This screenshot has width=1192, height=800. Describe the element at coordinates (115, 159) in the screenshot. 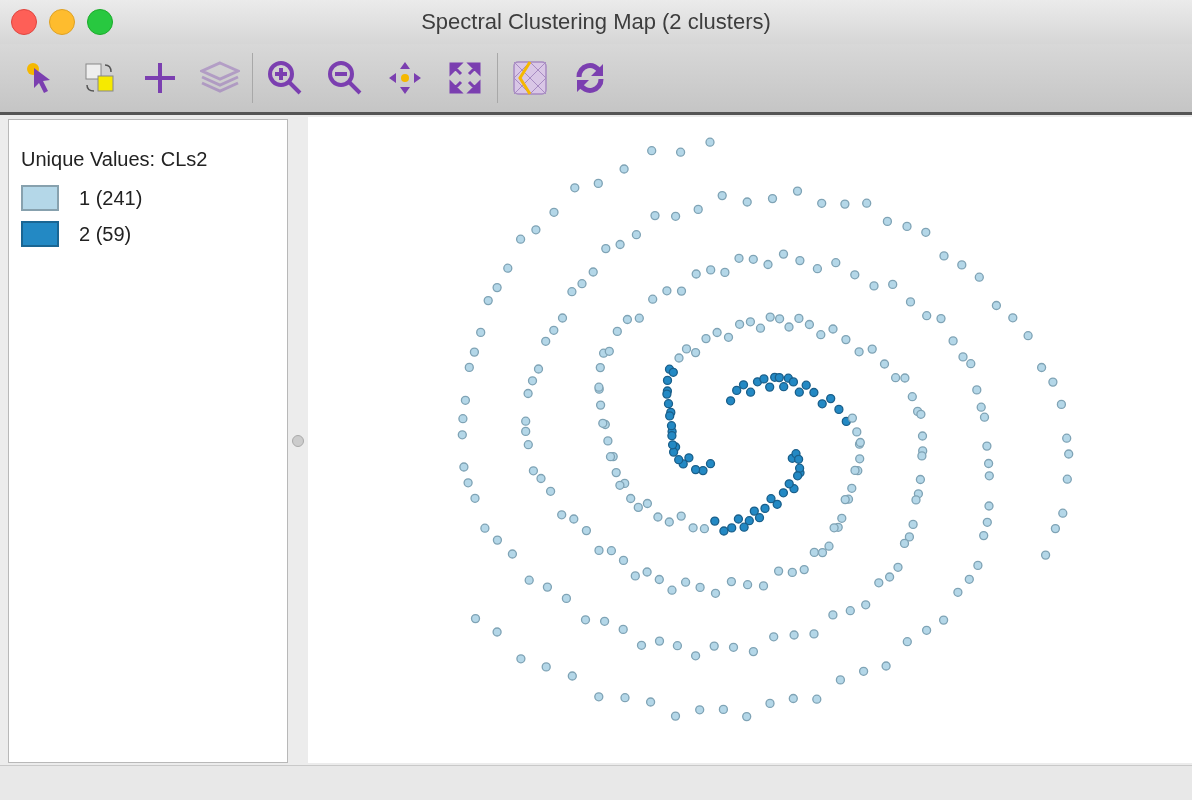

I see `legend-title: Unique Values: CLs2` at that location.